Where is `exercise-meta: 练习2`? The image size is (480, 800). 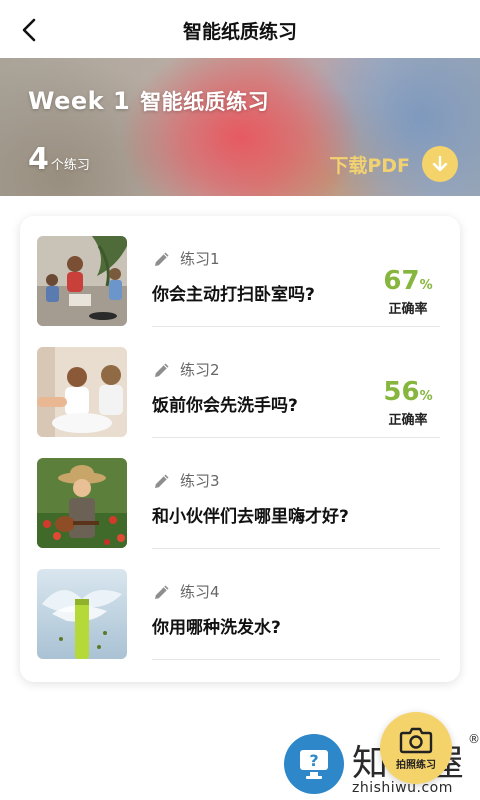 exercise-meta: 练习2 is located at coordinates (186, 369).